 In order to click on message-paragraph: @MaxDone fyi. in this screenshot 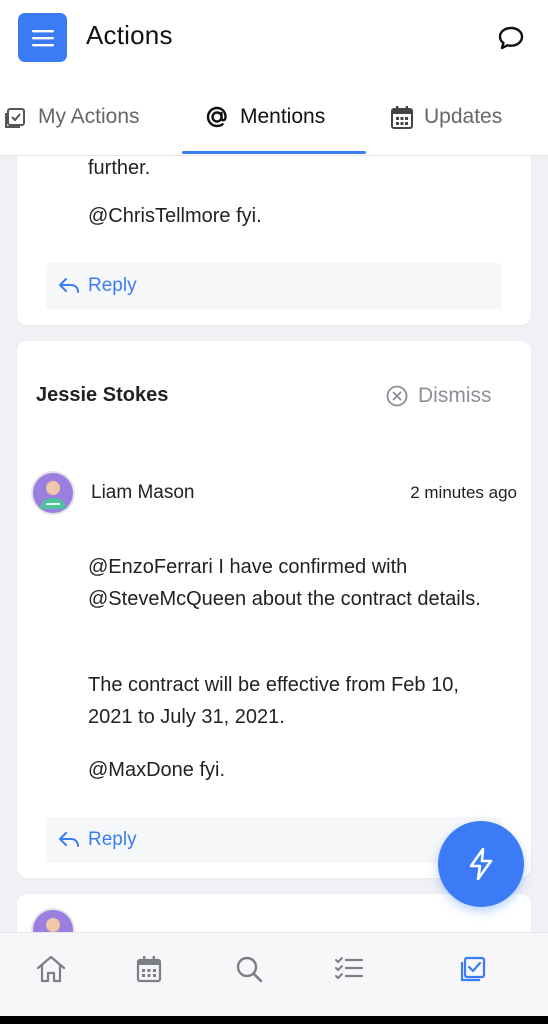, I will do `click(157, 770)`.